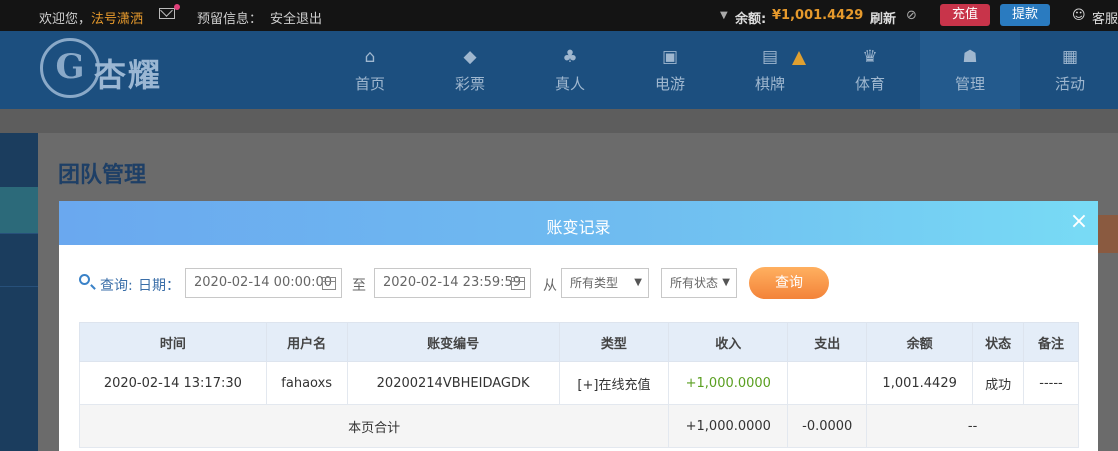 Image resolution: width=1118 pixels, height=451 pixels. I want to click on table-header-row: 时间 用户名 账变编号 类型 收入 支出 余额 状态 备注, so click(579, 342).